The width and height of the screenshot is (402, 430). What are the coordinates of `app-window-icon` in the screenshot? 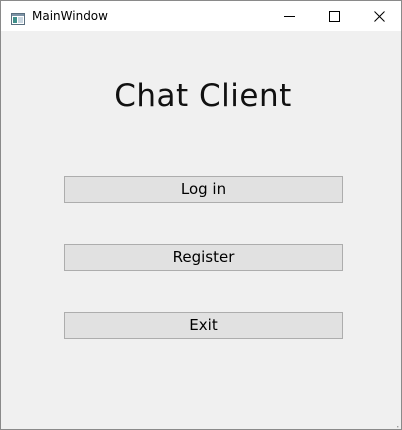 It's located at (18, 17).